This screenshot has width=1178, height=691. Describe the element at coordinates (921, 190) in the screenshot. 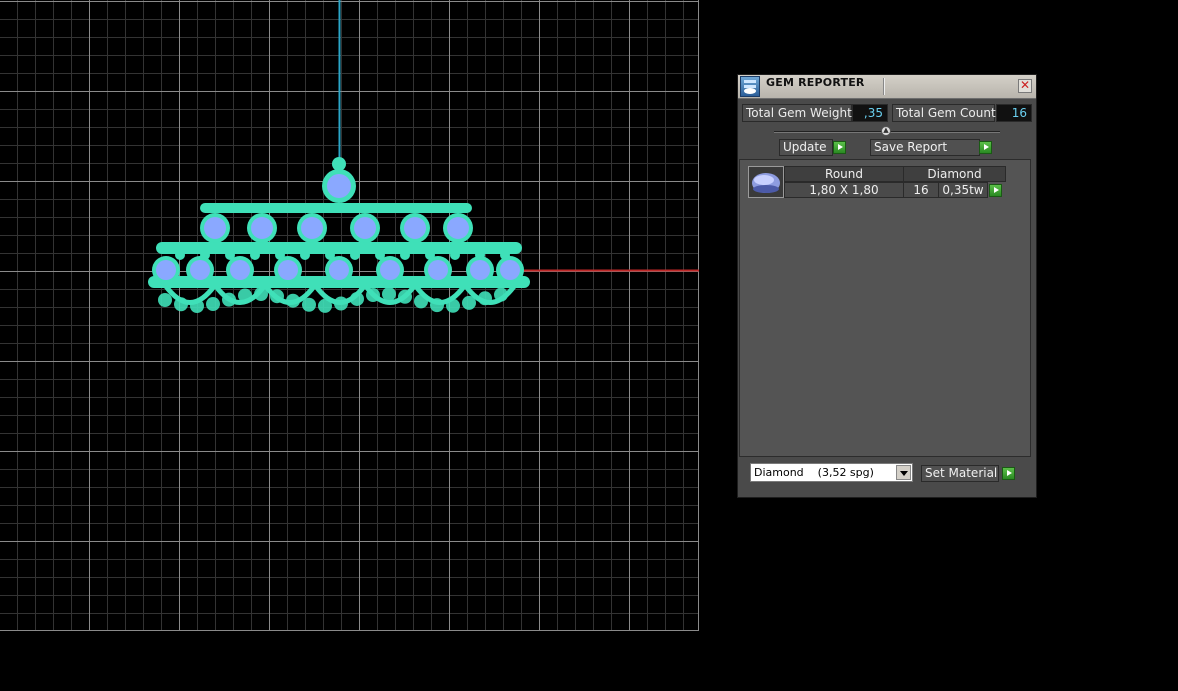

I see `gem-count-cell: 16` at that location.